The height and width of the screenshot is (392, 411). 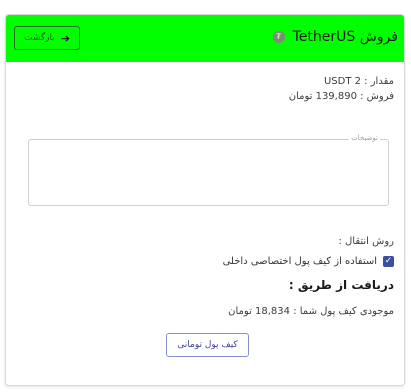 What do you see at coordinates (364, 138) in the screenshot?
I see `description-label: توضیحات` at bounding box center [364, 138].